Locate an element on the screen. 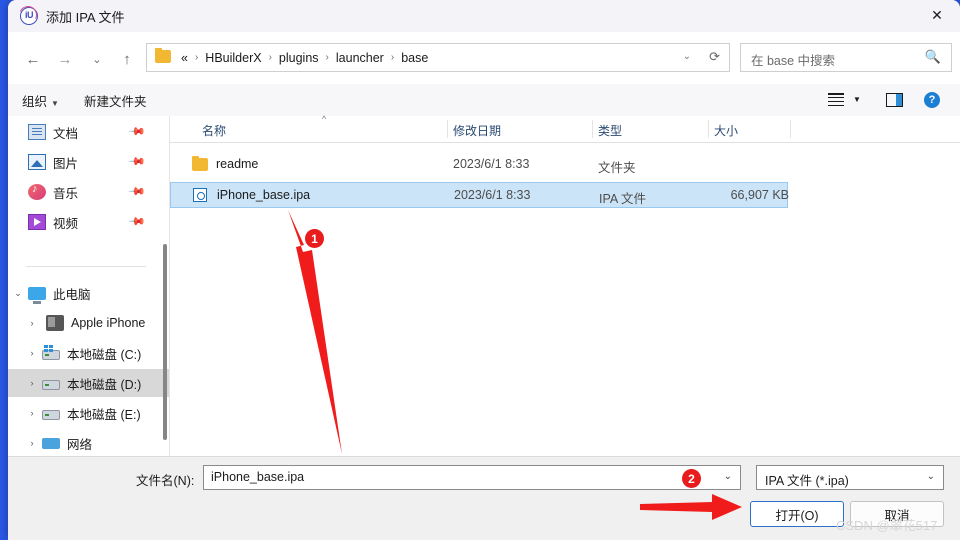  sidebar-item-label: Apple iPhone is located at coordinates (108, 323).